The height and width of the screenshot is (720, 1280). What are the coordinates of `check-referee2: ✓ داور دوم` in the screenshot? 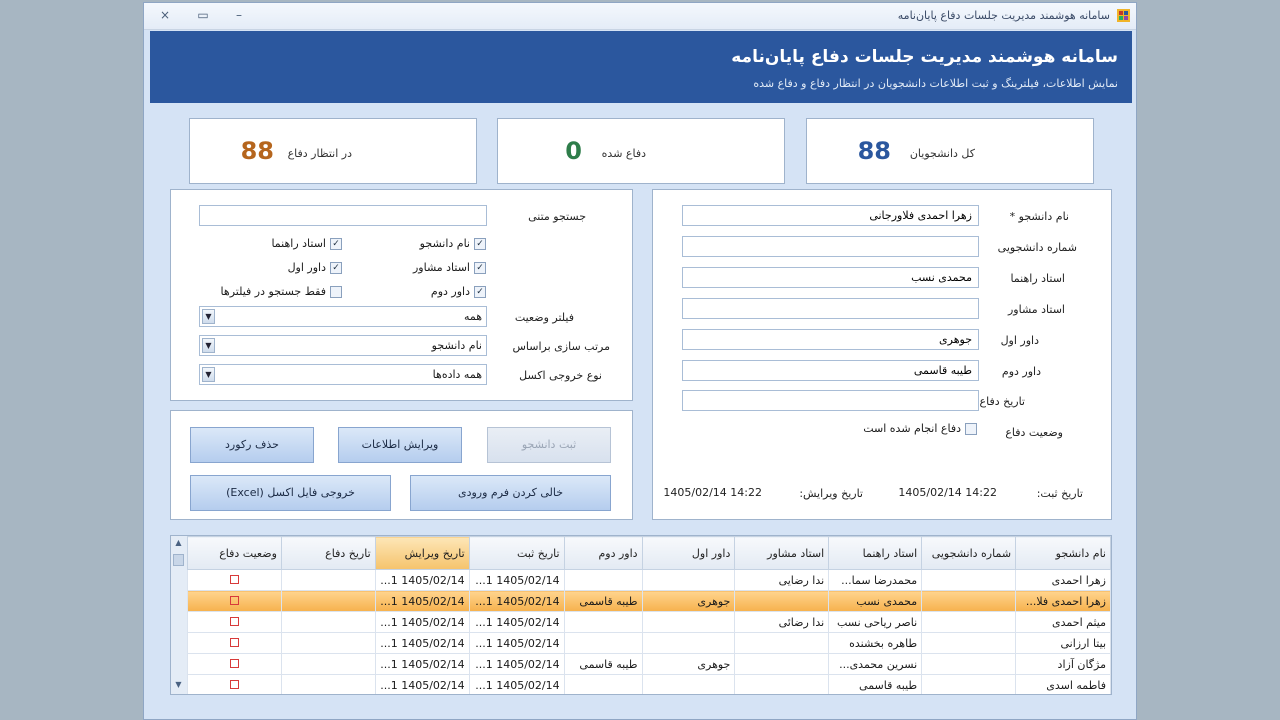 It's located at (458, 291).